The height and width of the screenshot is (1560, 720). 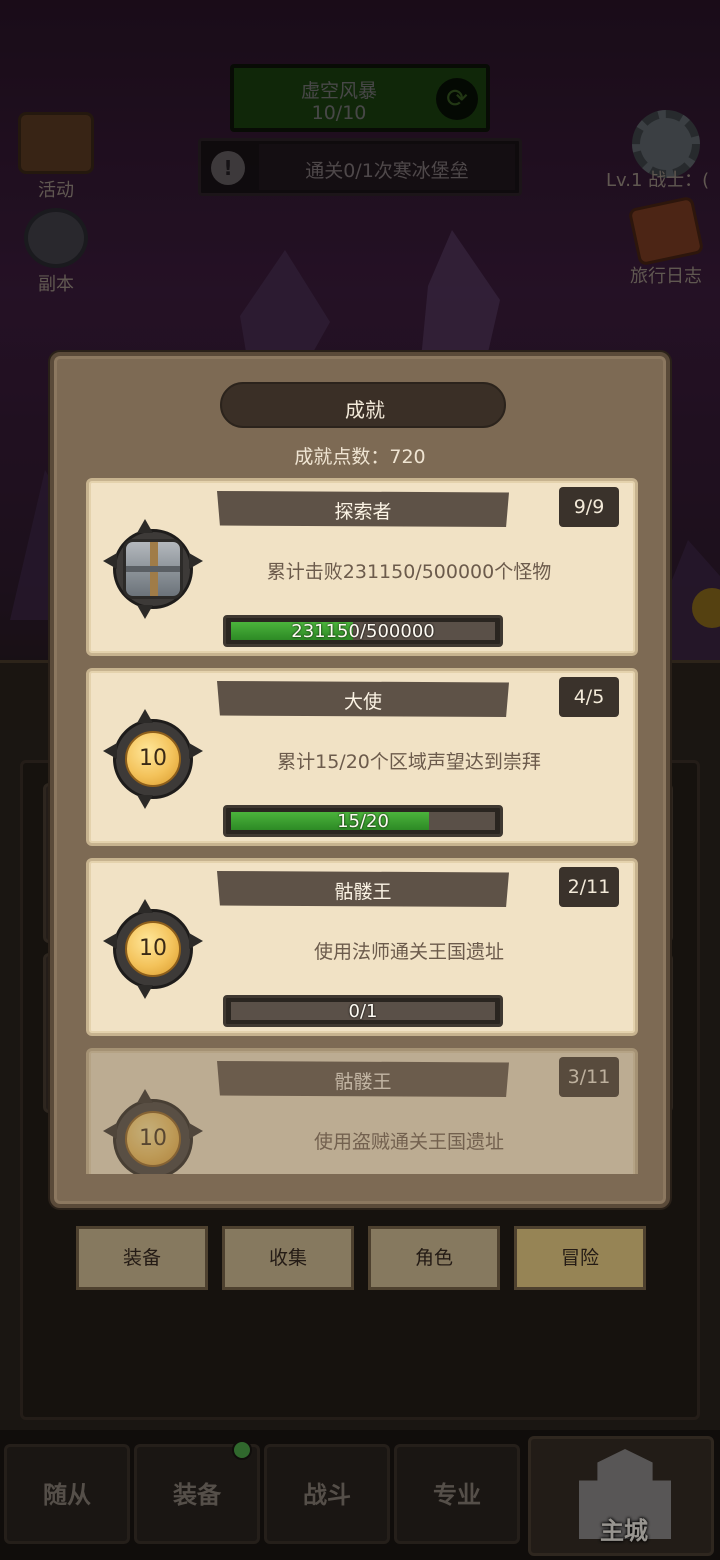 What do you see at coordinates (362, 702) in the screenshot?
I see `card-title: 大使` at bounding box center [362, 702].